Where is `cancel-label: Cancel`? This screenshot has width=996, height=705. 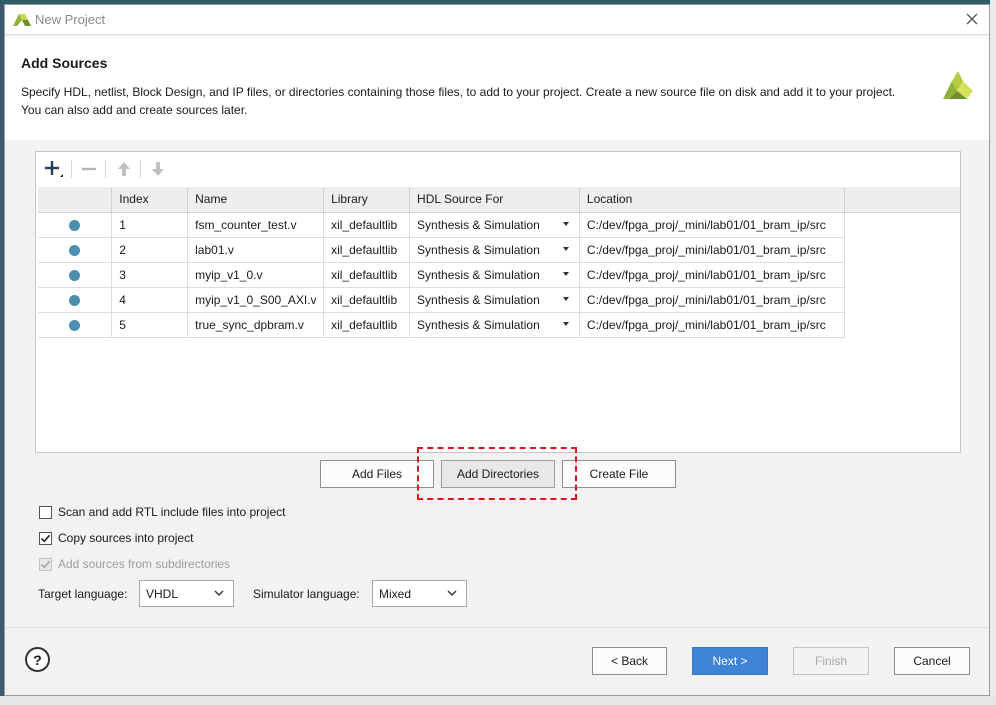
cancel-label: Cancel is located at coordinates (932, 661).